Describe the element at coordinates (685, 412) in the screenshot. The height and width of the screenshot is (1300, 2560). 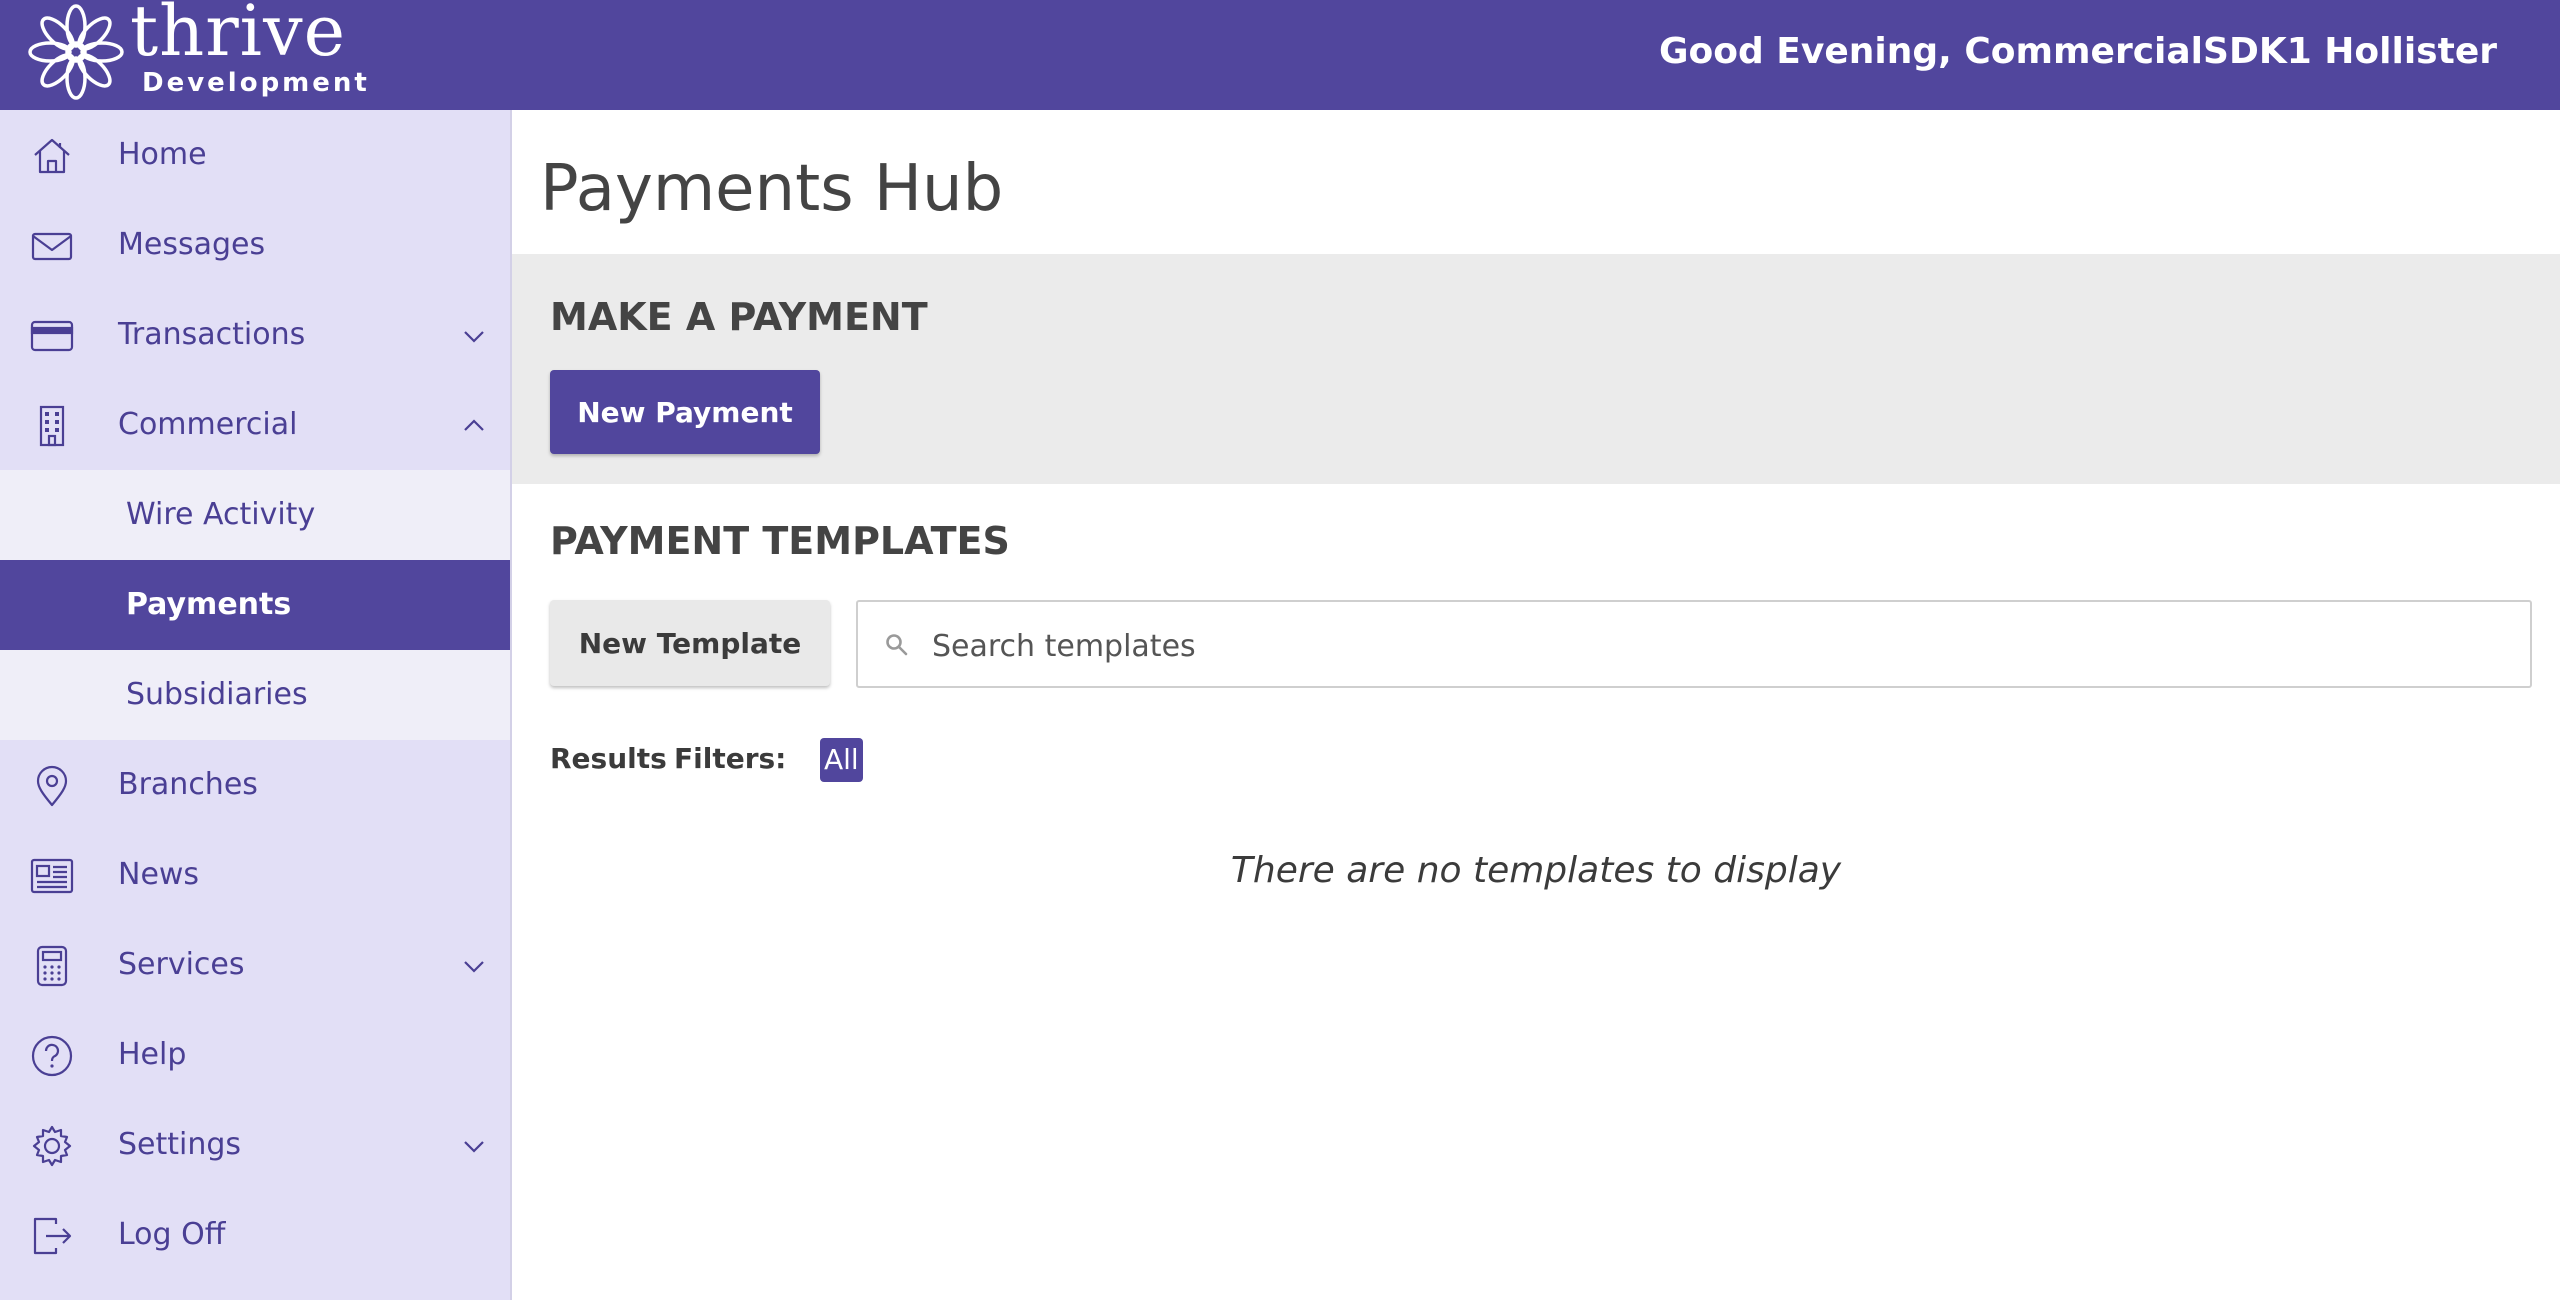
I see `new-payment-button: New Payment` at that location.